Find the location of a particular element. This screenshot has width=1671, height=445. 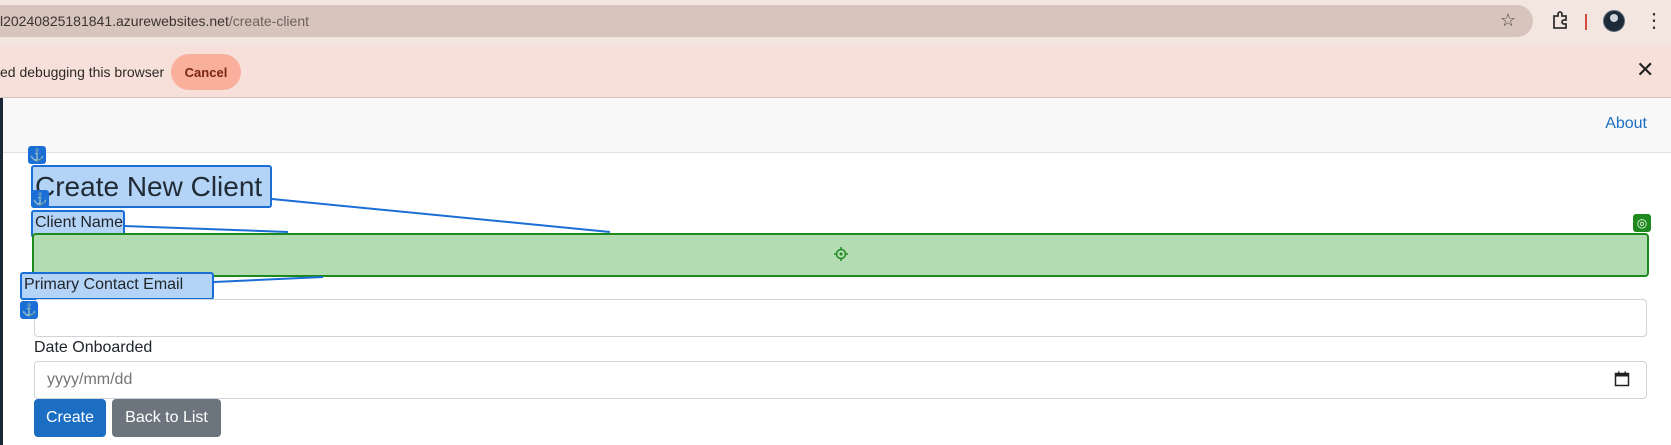

more-menu-icon: ⋮ is located at coordinates (1654, 20).